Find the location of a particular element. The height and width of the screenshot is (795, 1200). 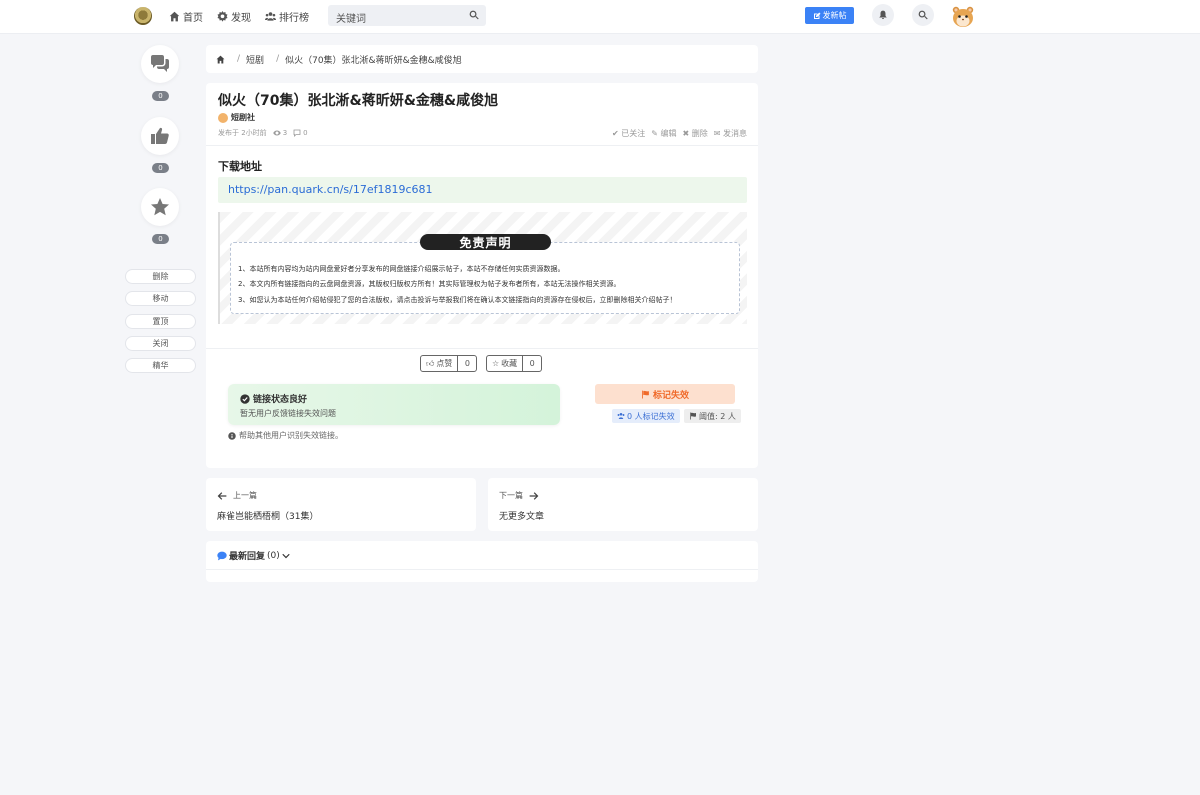

like-count-badge: 0 is located at coordinates (160, 168).